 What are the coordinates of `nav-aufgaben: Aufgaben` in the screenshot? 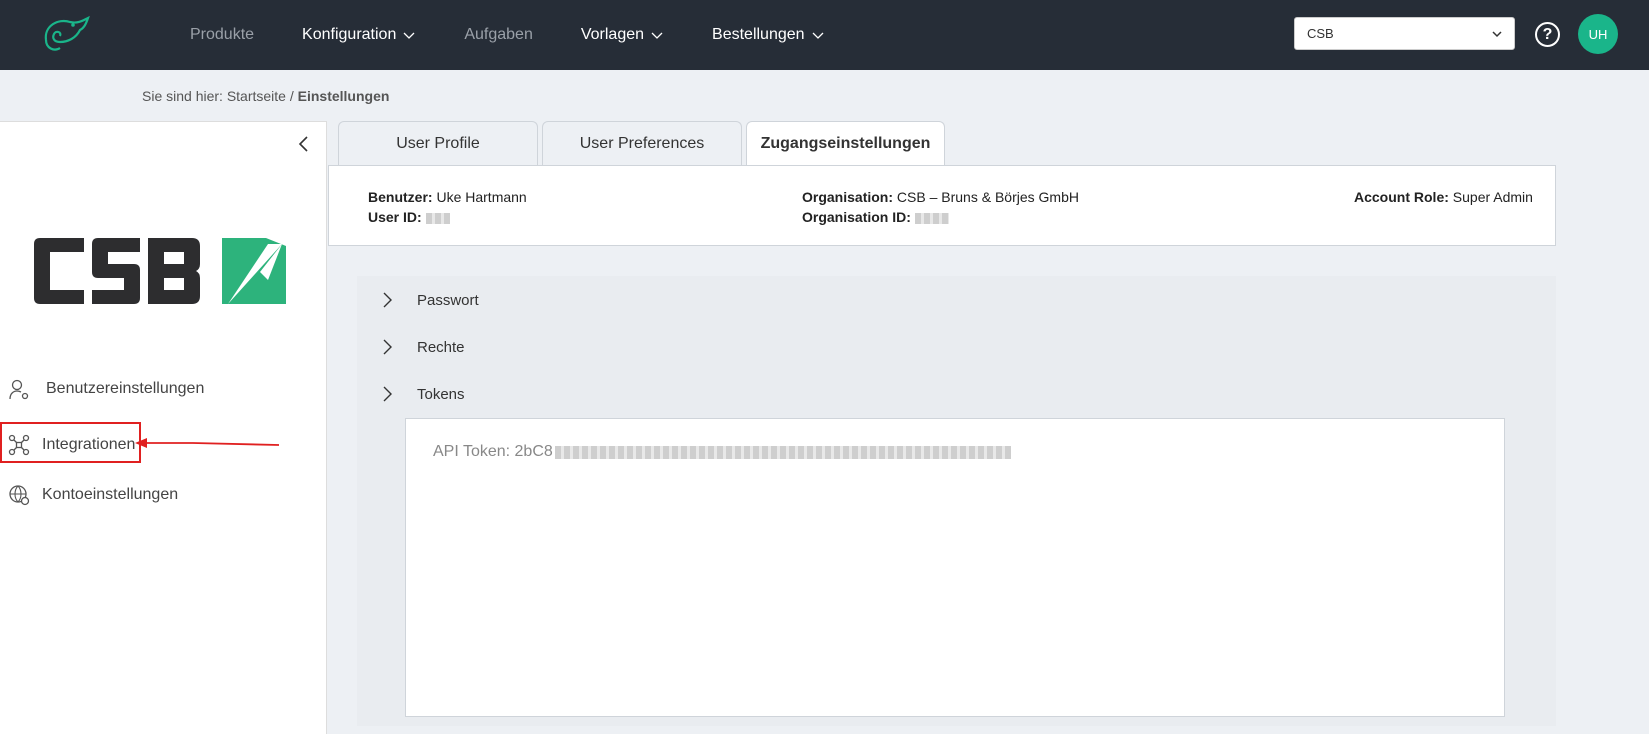 It's located at (498, 35).